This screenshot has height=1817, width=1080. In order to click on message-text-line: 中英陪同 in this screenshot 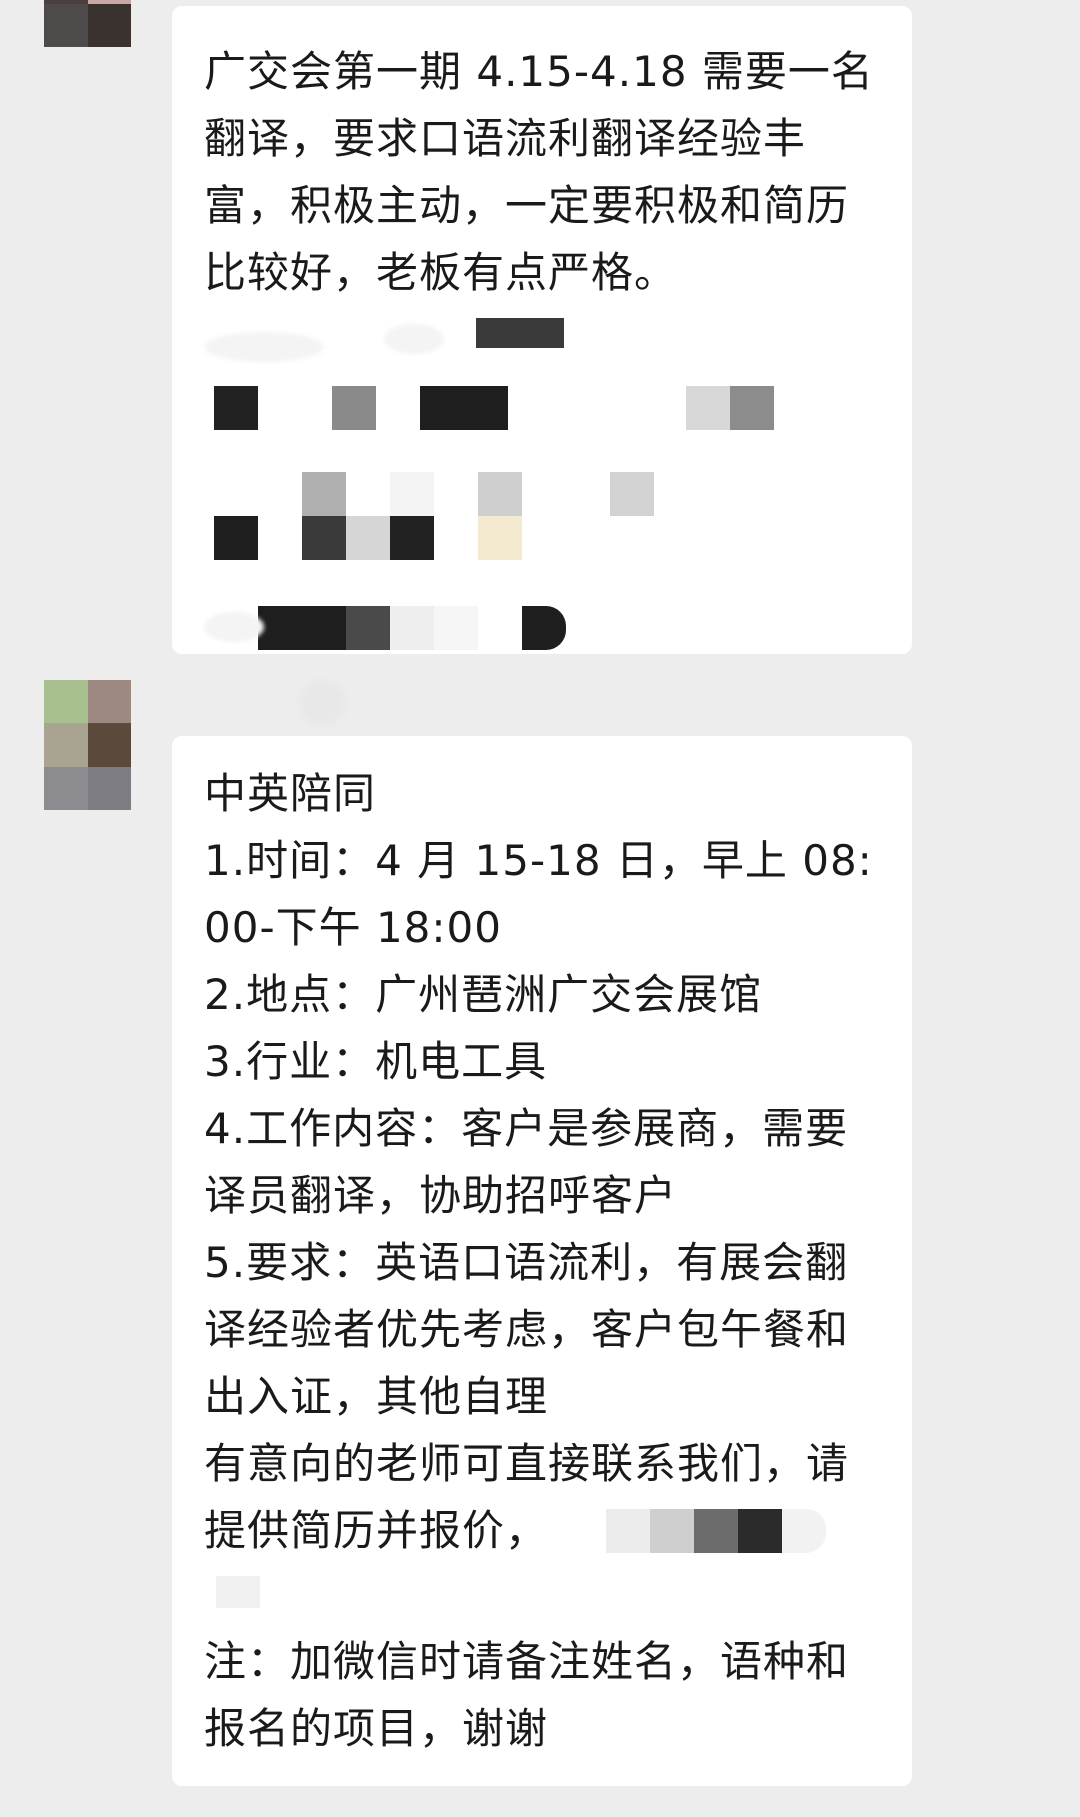, I will do `click(290, 793)`.